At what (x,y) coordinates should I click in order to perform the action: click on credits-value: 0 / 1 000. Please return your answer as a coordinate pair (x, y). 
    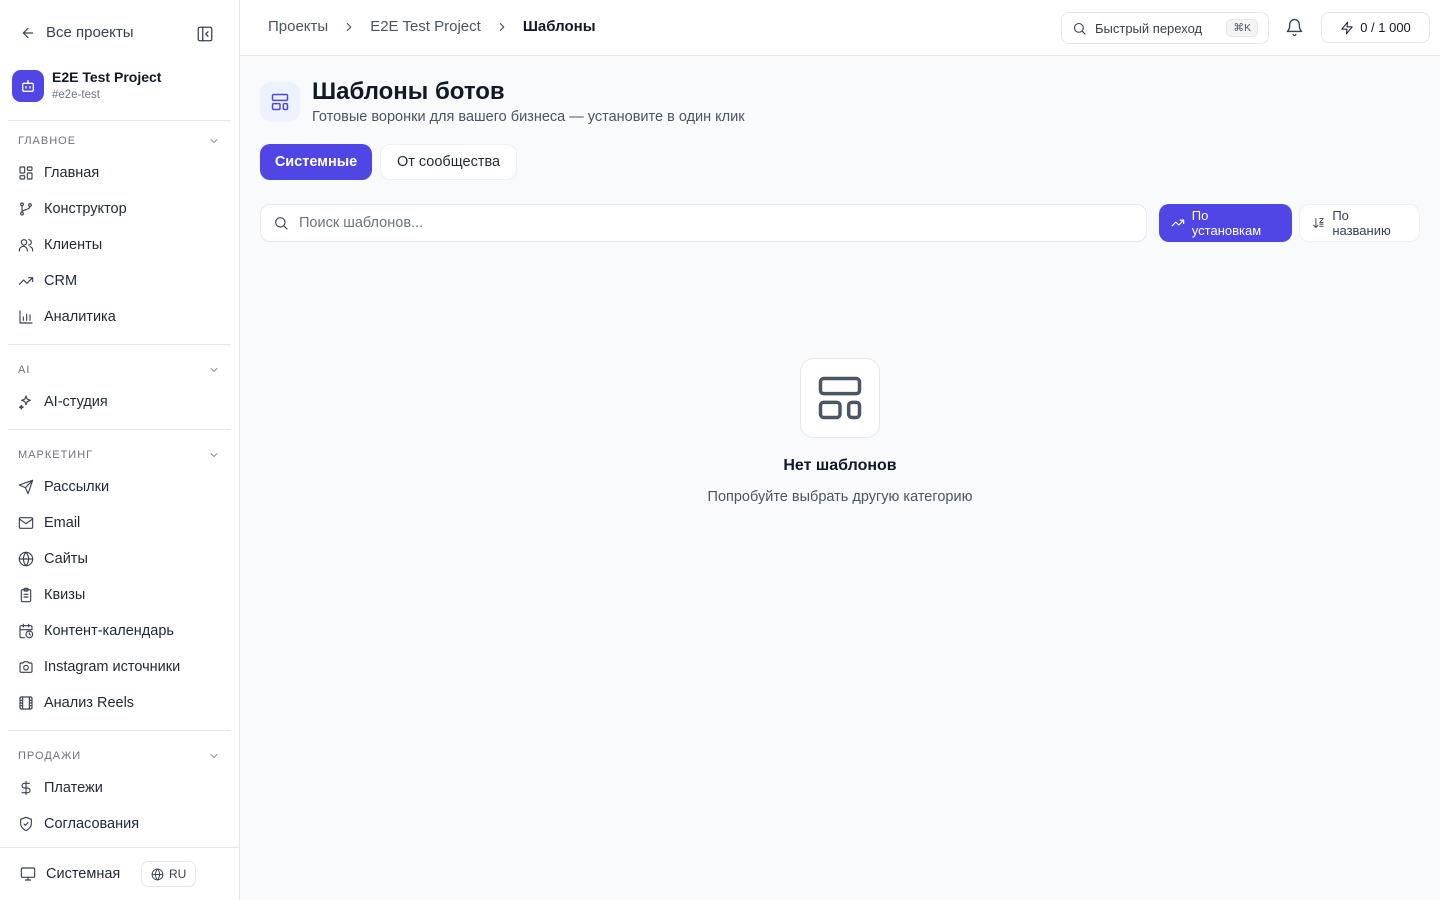
    Looking at the image, I should click on (1385, 27).